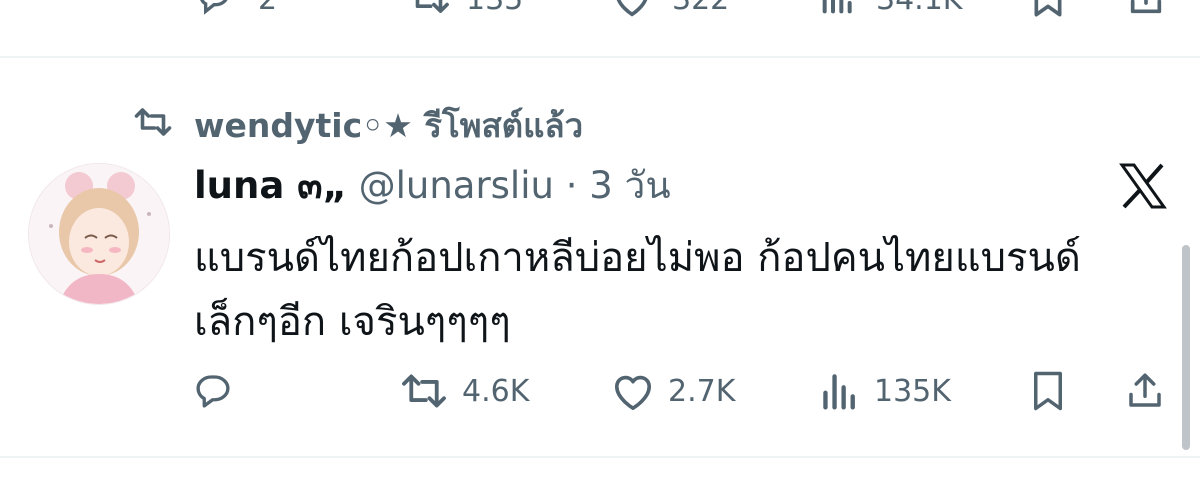 This screenshot has height=487, width=1200. I want to click on tweet-divider-bottom, so click(600, 457).